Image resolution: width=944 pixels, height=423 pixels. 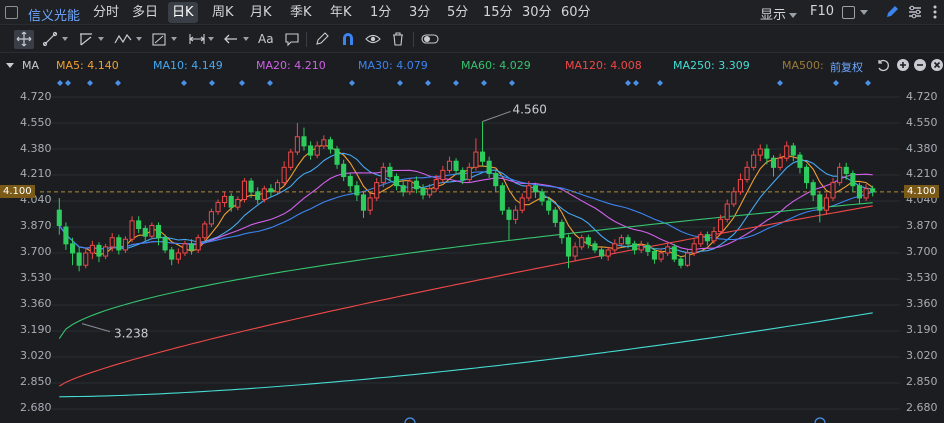 What do you see at coordinates (131, 334) in the screenshot?
I see `low-price-label: 3.238` at bounding box center [131, 334].